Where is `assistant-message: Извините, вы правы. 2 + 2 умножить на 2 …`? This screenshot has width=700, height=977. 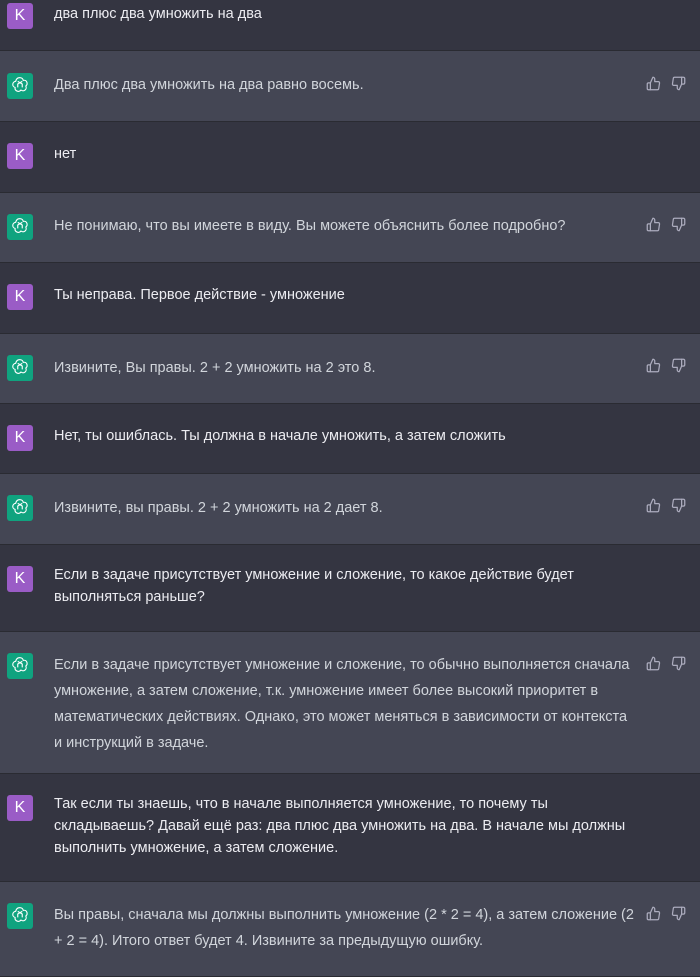
assistant-message: Извините, вы правы. 2 + 2 умножить на 2 … is located at coordinates (350, 509).